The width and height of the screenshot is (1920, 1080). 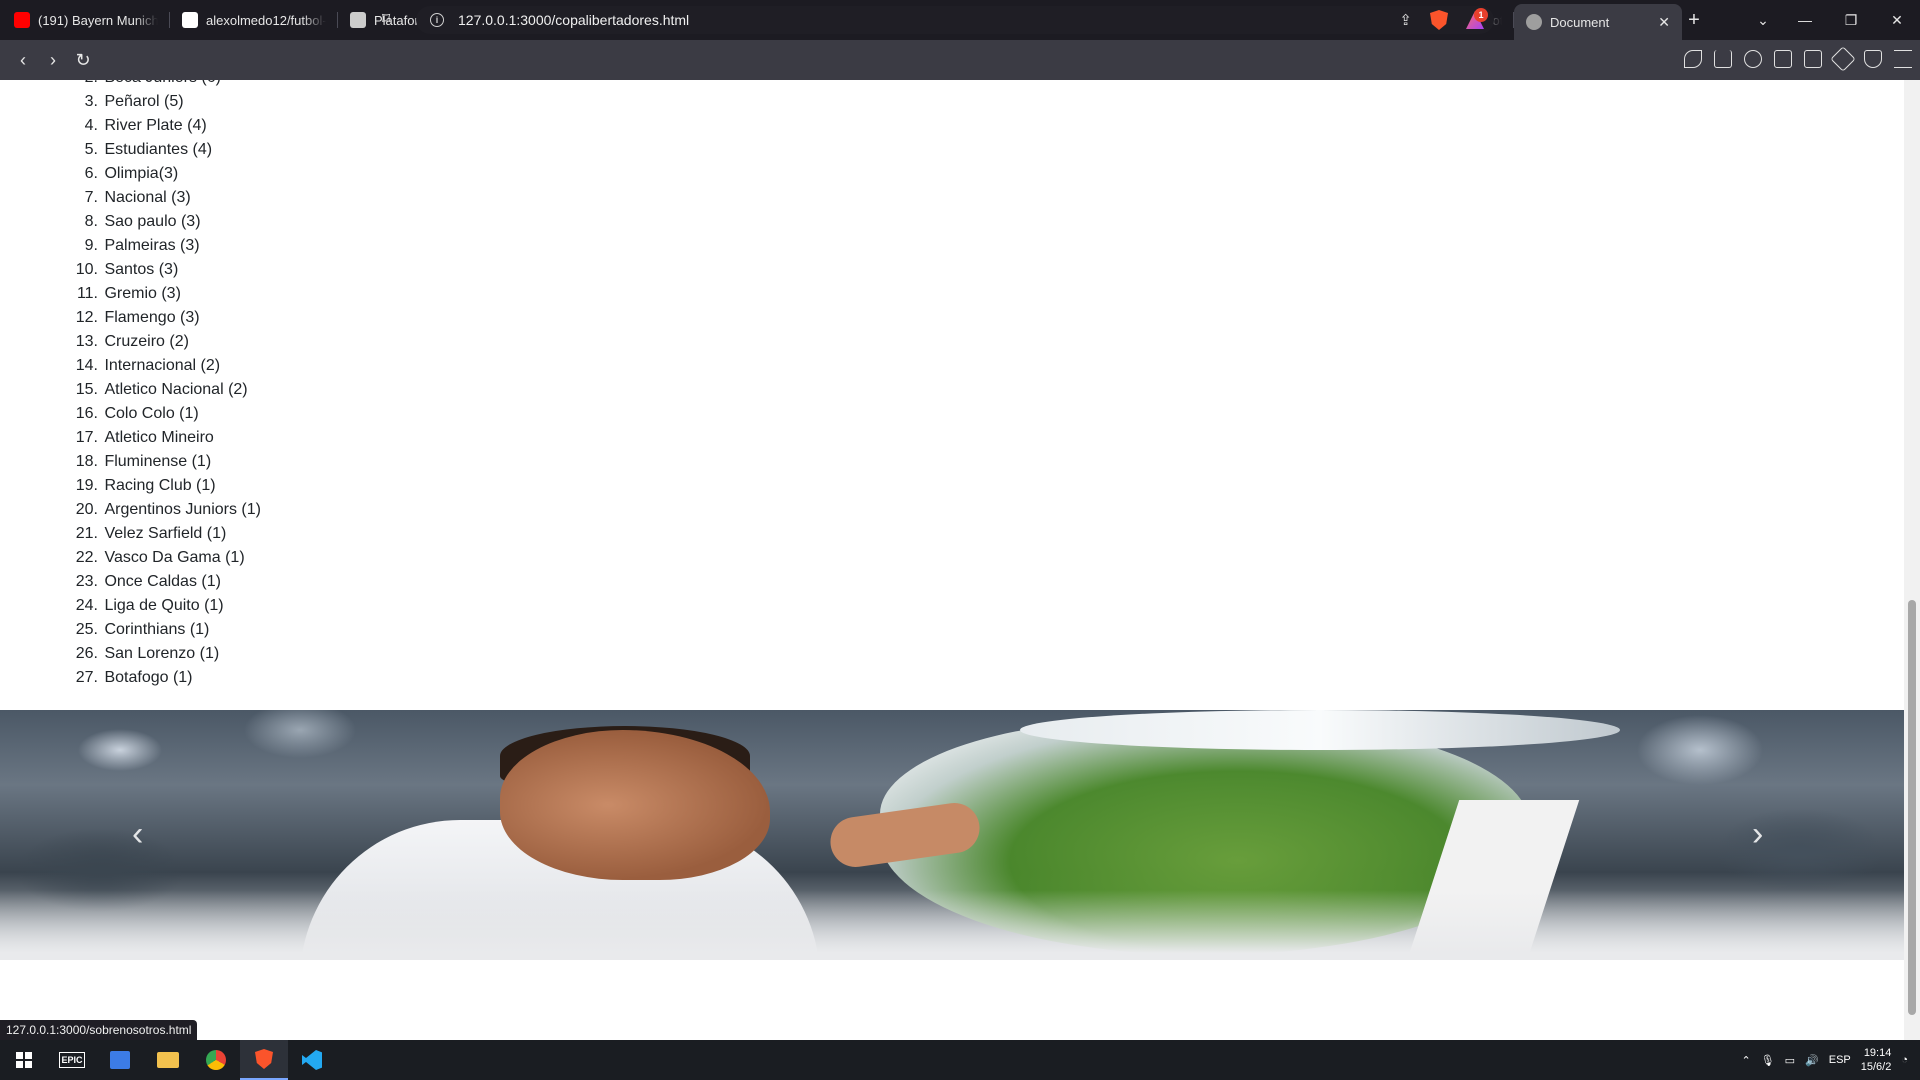 What do you see at coordinates (91, 197) in the screenshot?
I see `list-item-number: 7.` at bounding box center [91, 197].